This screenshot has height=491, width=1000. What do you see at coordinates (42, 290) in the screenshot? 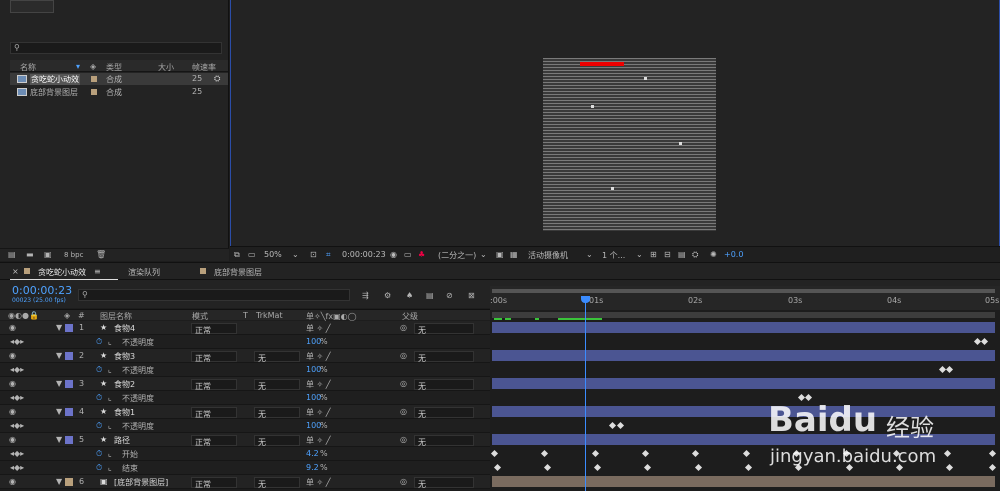
I see `timeline-timecode: 0:00:00:23` at bounding box center [42, 290].